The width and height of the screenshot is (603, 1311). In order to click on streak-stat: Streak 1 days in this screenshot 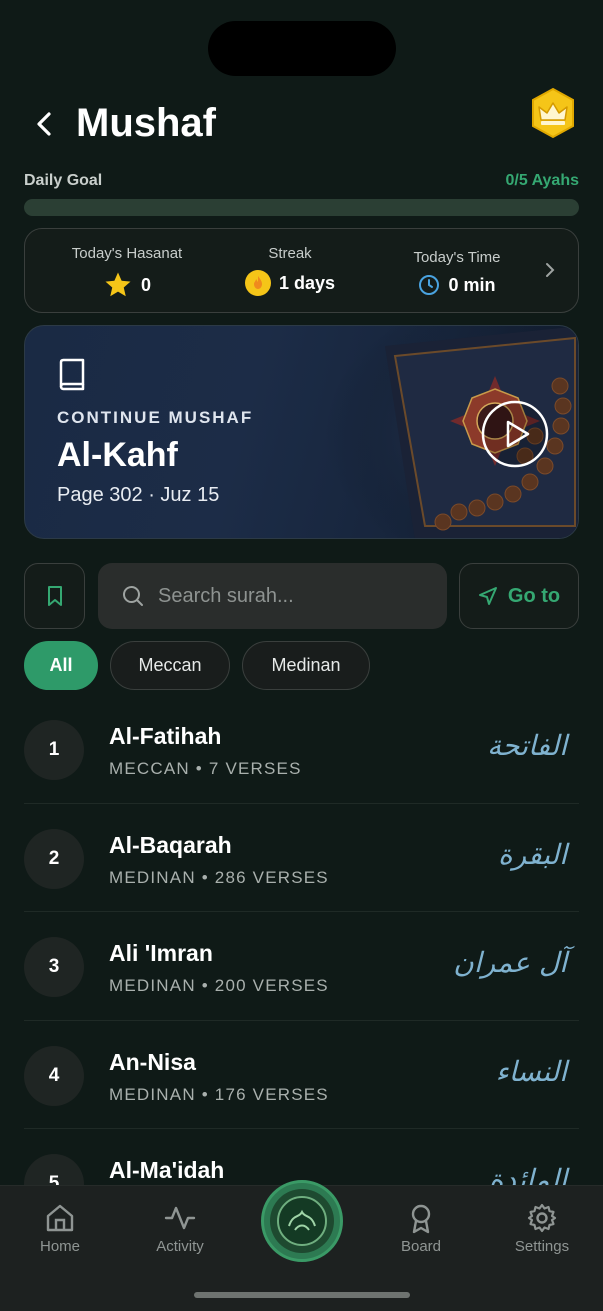, I will do `click(290, 270)`.